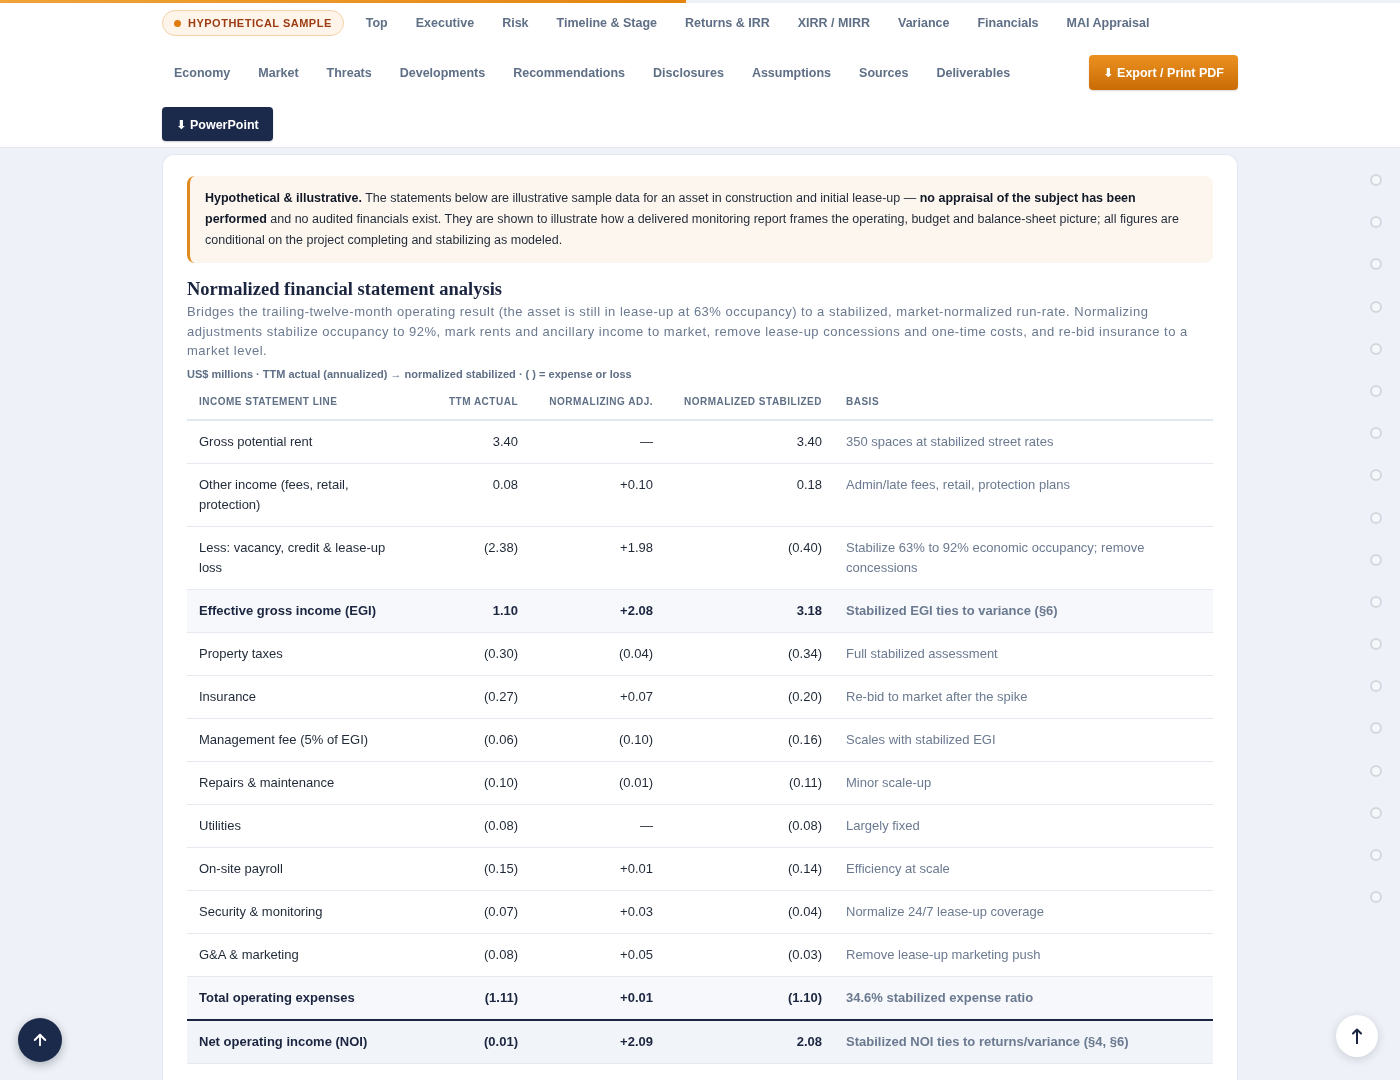 Image resolution: width=1400 pixels, height=1080 pixels. Describe the element at coordinates (833, 23) in the screenshot. I see `nav-link: XIRR / MIRR` at that location.